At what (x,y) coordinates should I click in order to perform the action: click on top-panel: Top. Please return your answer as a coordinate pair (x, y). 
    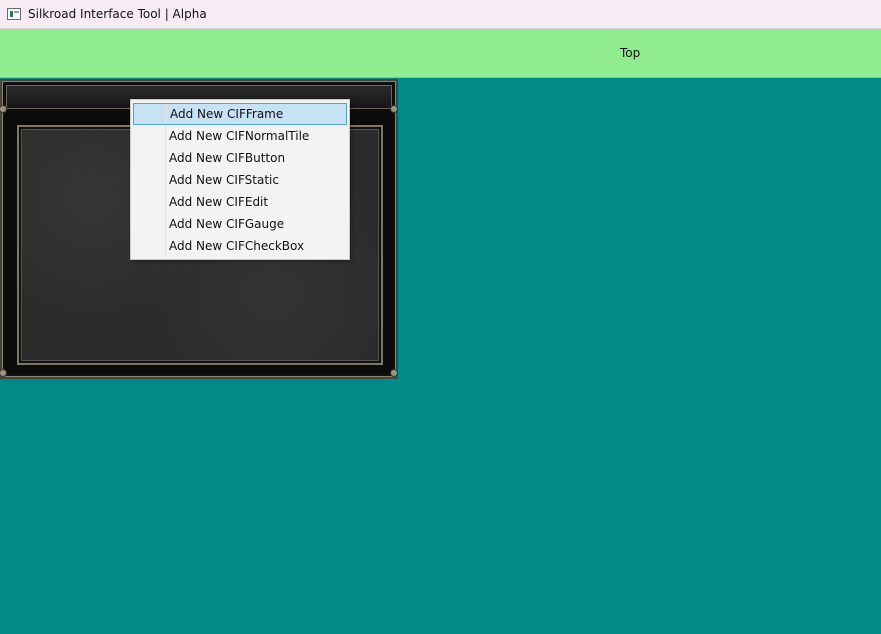
    Looking at the image, I should click on (440, 53).